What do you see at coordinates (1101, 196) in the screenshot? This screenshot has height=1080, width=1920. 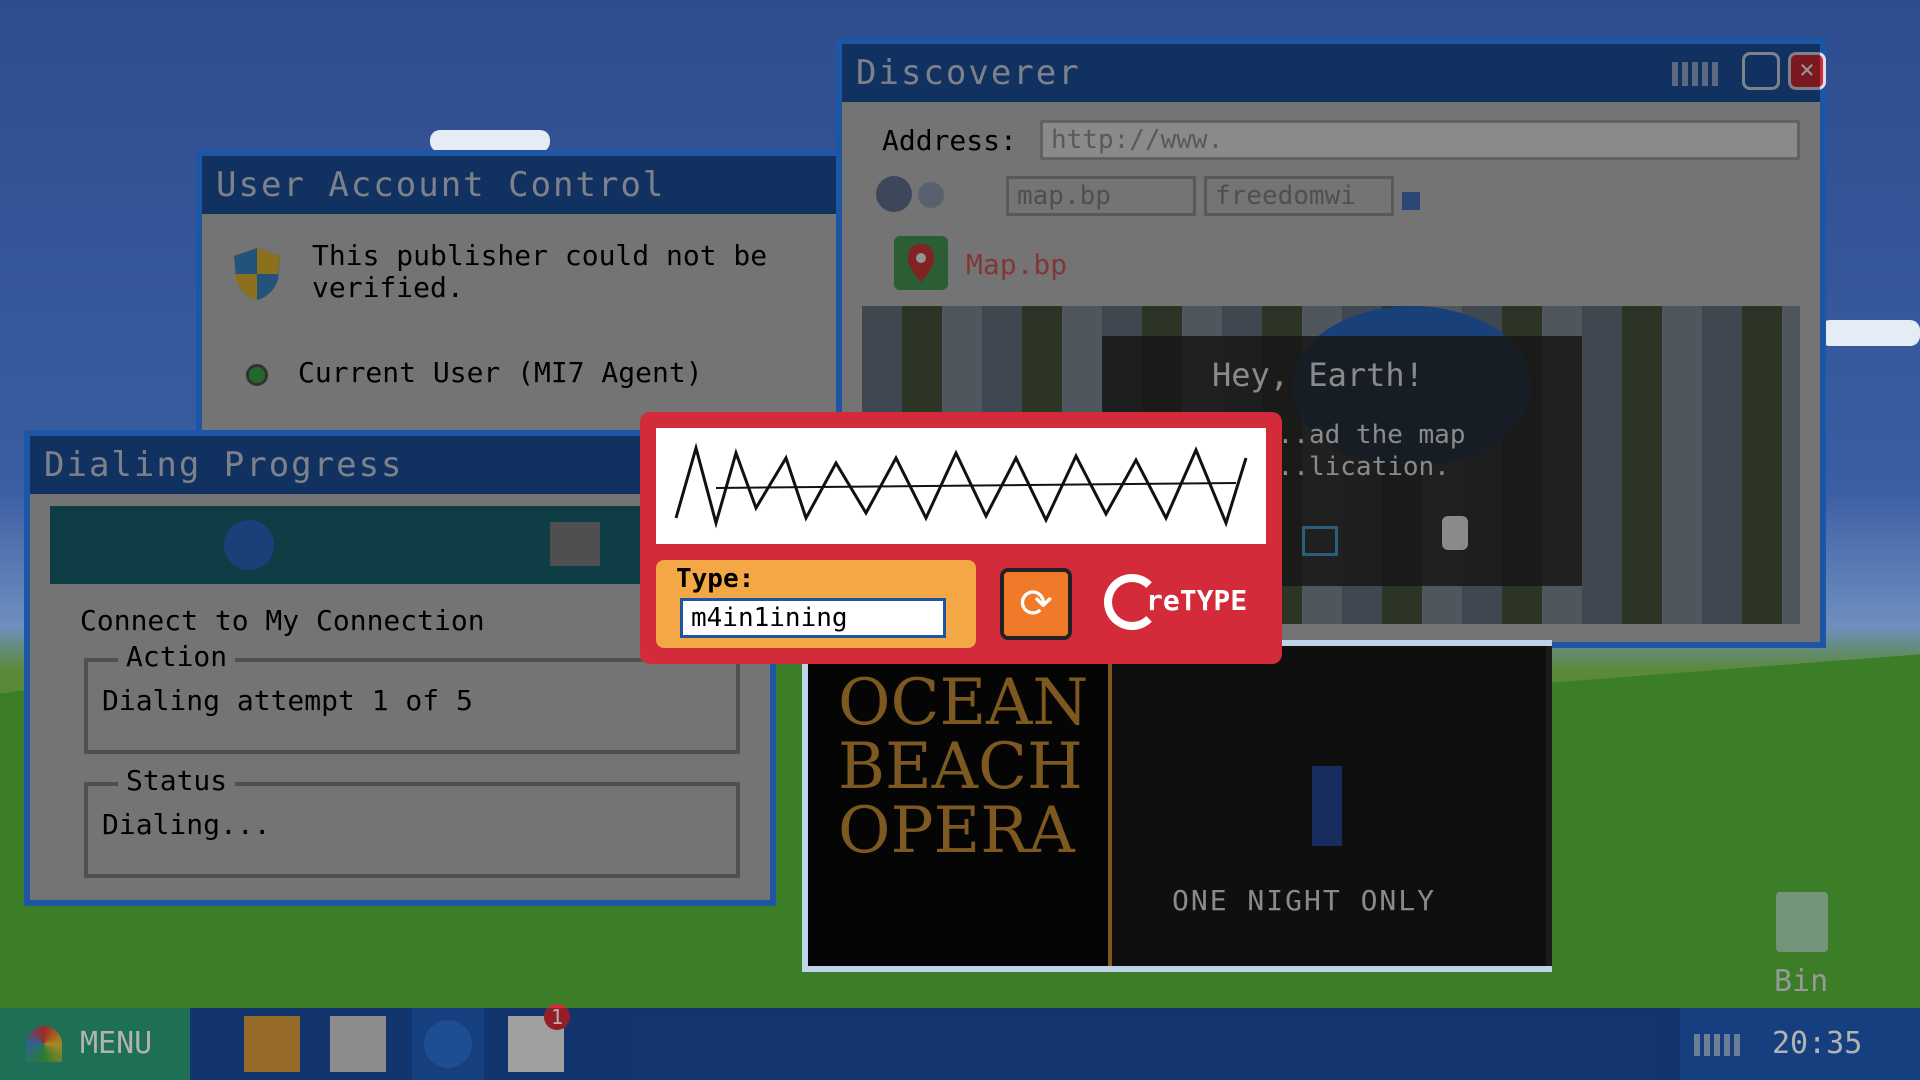 I see `tab-map: map.bp` at bounding box center [1101, 196].